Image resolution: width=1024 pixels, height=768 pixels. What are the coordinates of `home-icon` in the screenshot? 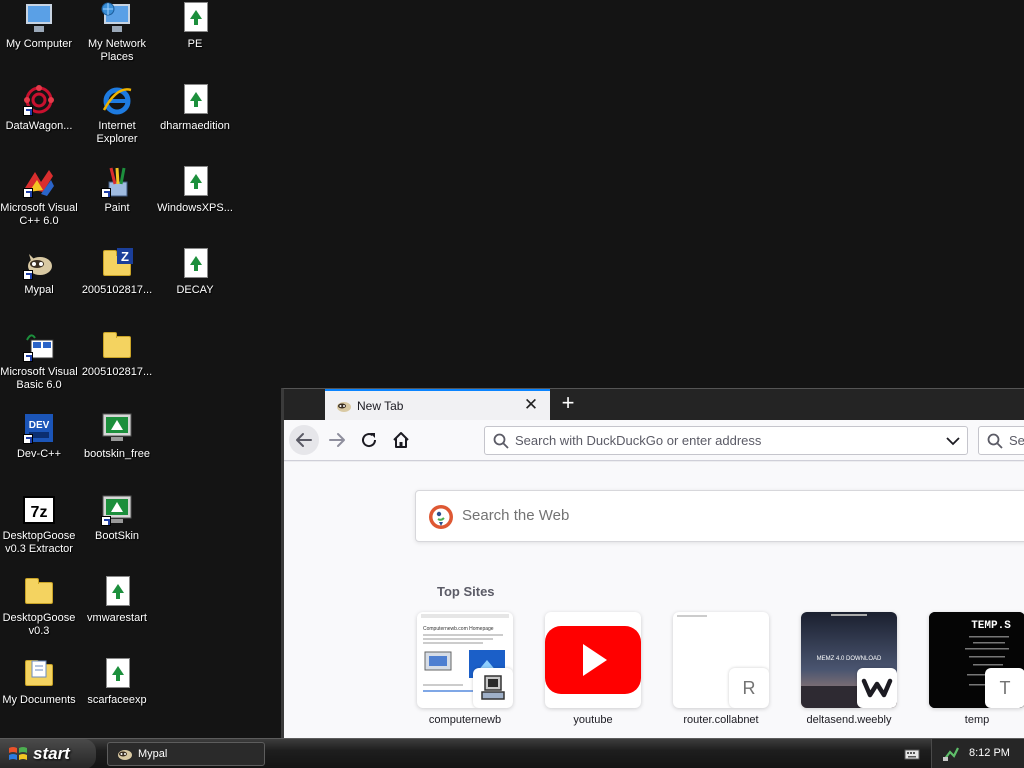 It's located at (401, 440).